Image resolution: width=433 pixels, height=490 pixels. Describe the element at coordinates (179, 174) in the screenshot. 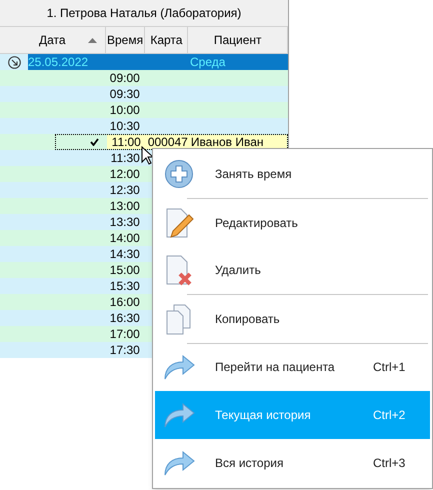

I see `plus-icon` at that location.